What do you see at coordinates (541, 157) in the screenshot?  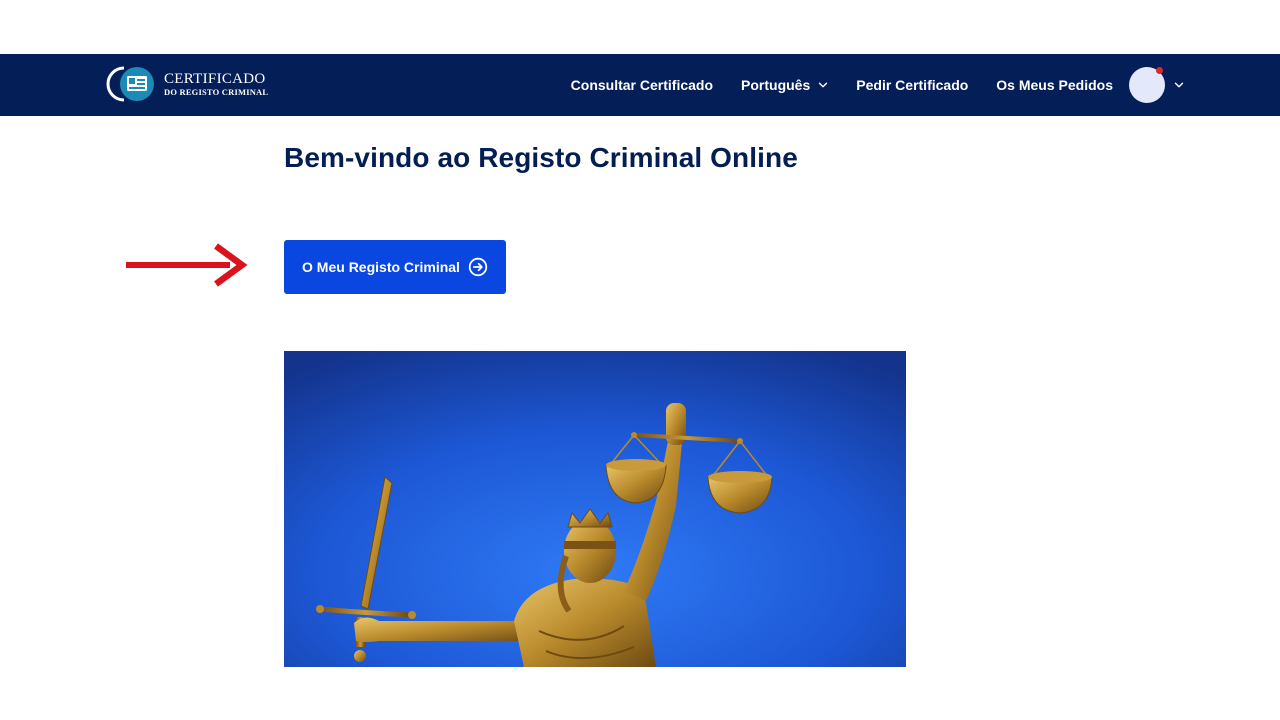 I see `page-title: Bem-vindo ao Registo Criminal Online` at bounding box center [541, 157].